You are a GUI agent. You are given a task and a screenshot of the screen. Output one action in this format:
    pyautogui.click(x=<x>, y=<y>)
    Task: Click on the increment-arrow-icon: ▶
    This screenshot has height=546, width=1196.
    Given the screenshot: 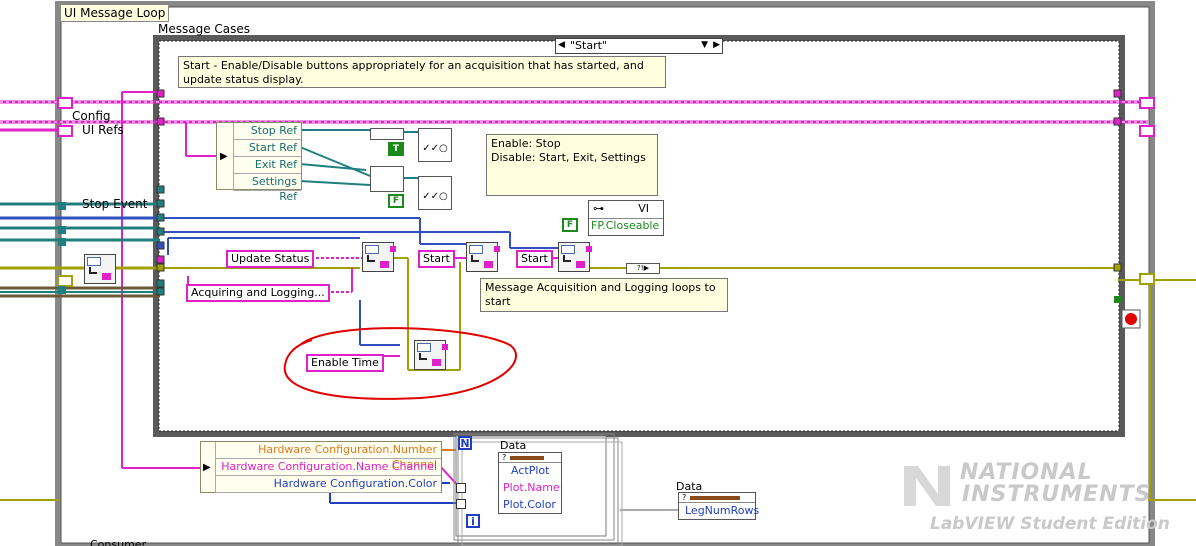 What is the action you would take?
    pyautogui.click(x=716, y=45)
    